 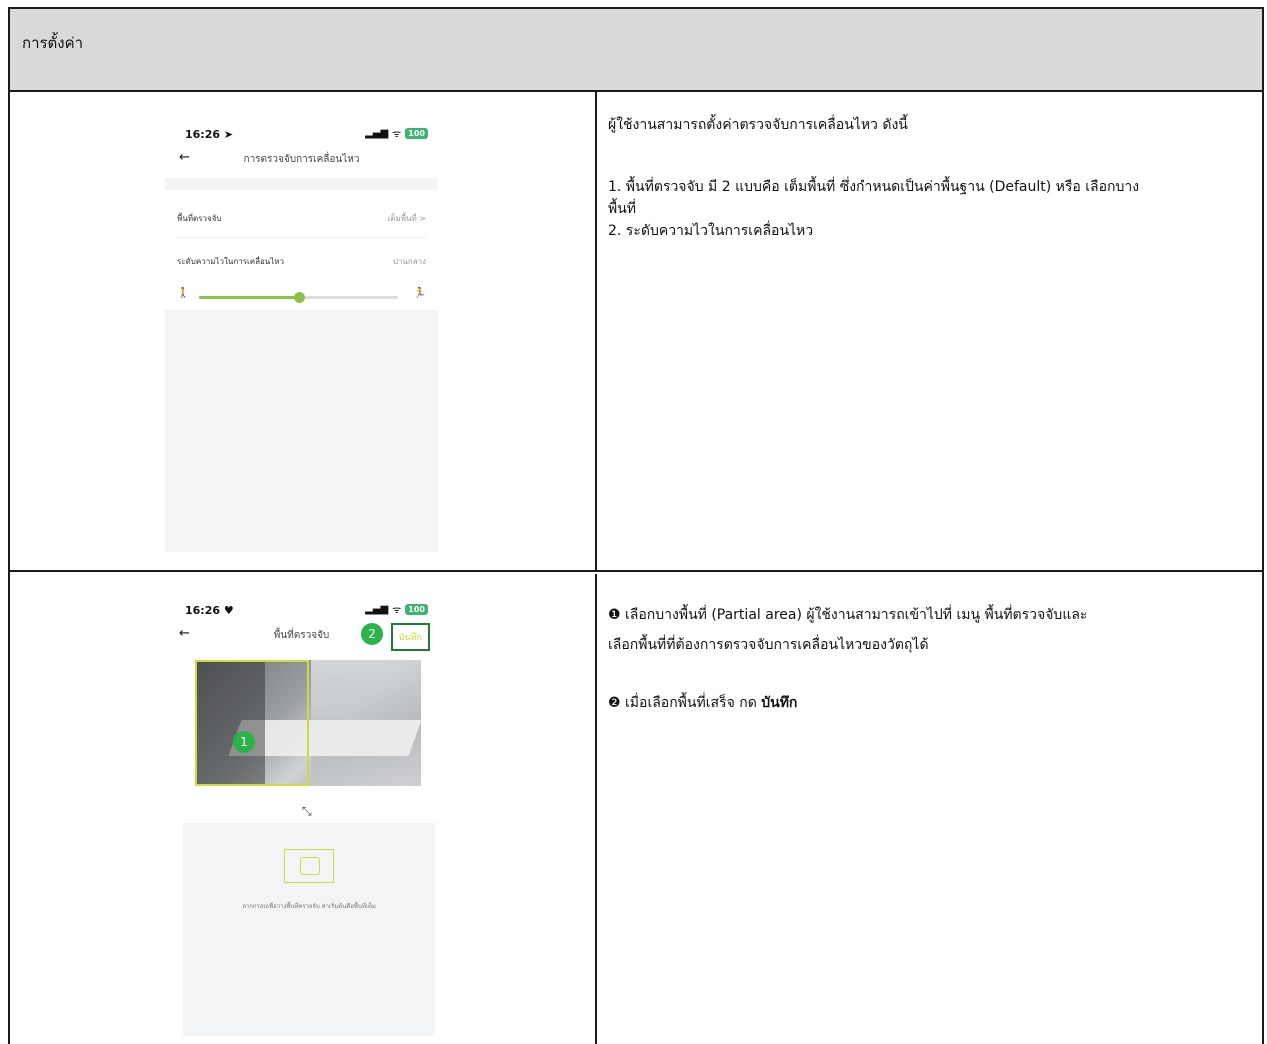 What do you see at coordinates (53, 43) in the screenshot?
I see `page-title: การตั้งค่า` at bounding box center [53, 43].